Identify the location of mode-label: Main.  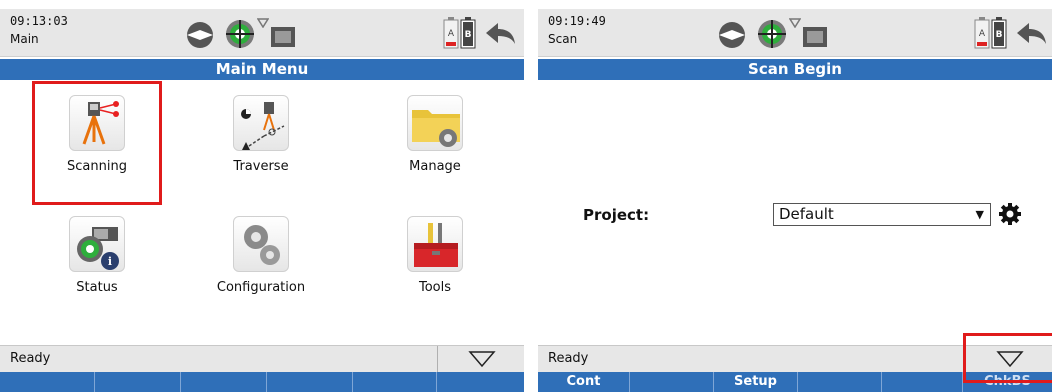
(24, 39).